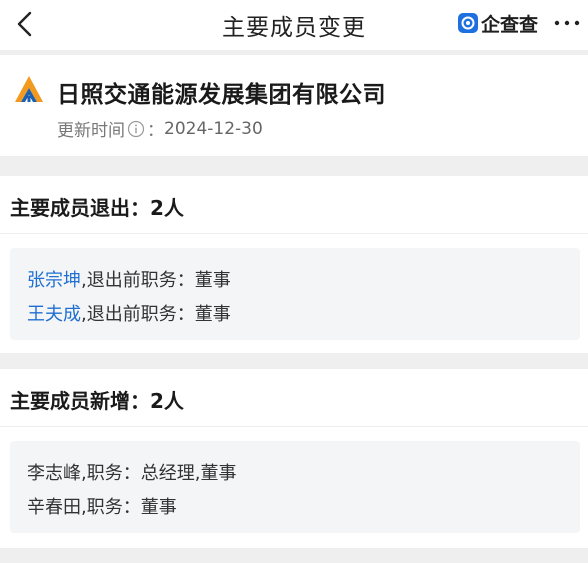 The width and height of the screenshot is (588, 563). Describe the element at coordinates (29, 89) in the screenshot. I see `company-logo-icon` at that location.